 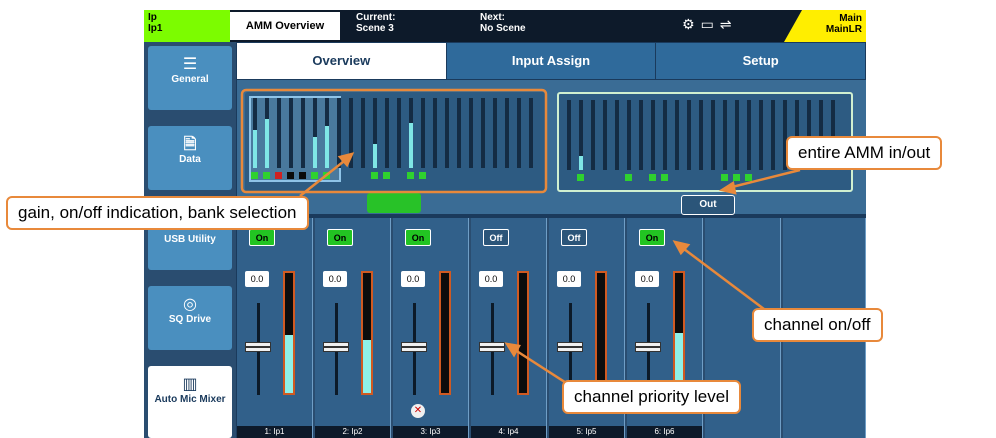 I want to click on selected-channel-indicator: Ip Ip1, so click(x=187, y=26).